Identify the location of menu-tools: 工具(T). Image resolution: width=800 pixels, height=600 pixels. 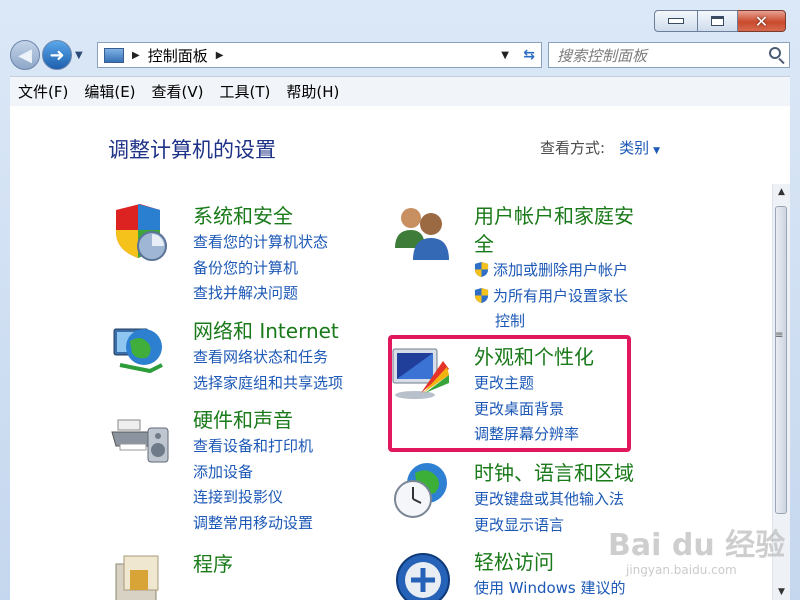
(245, 91).